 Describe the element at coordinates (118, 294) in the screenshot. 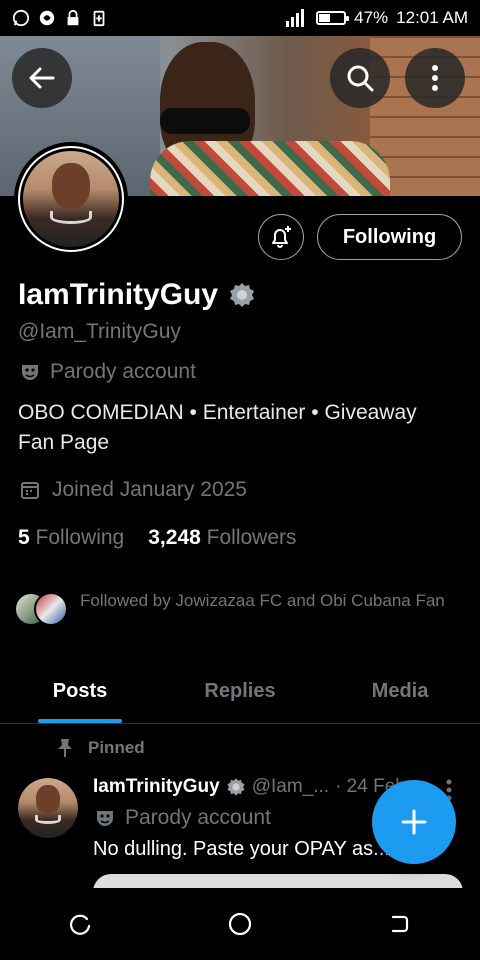

I see `display-name: IamTrinityGuy` at that location.